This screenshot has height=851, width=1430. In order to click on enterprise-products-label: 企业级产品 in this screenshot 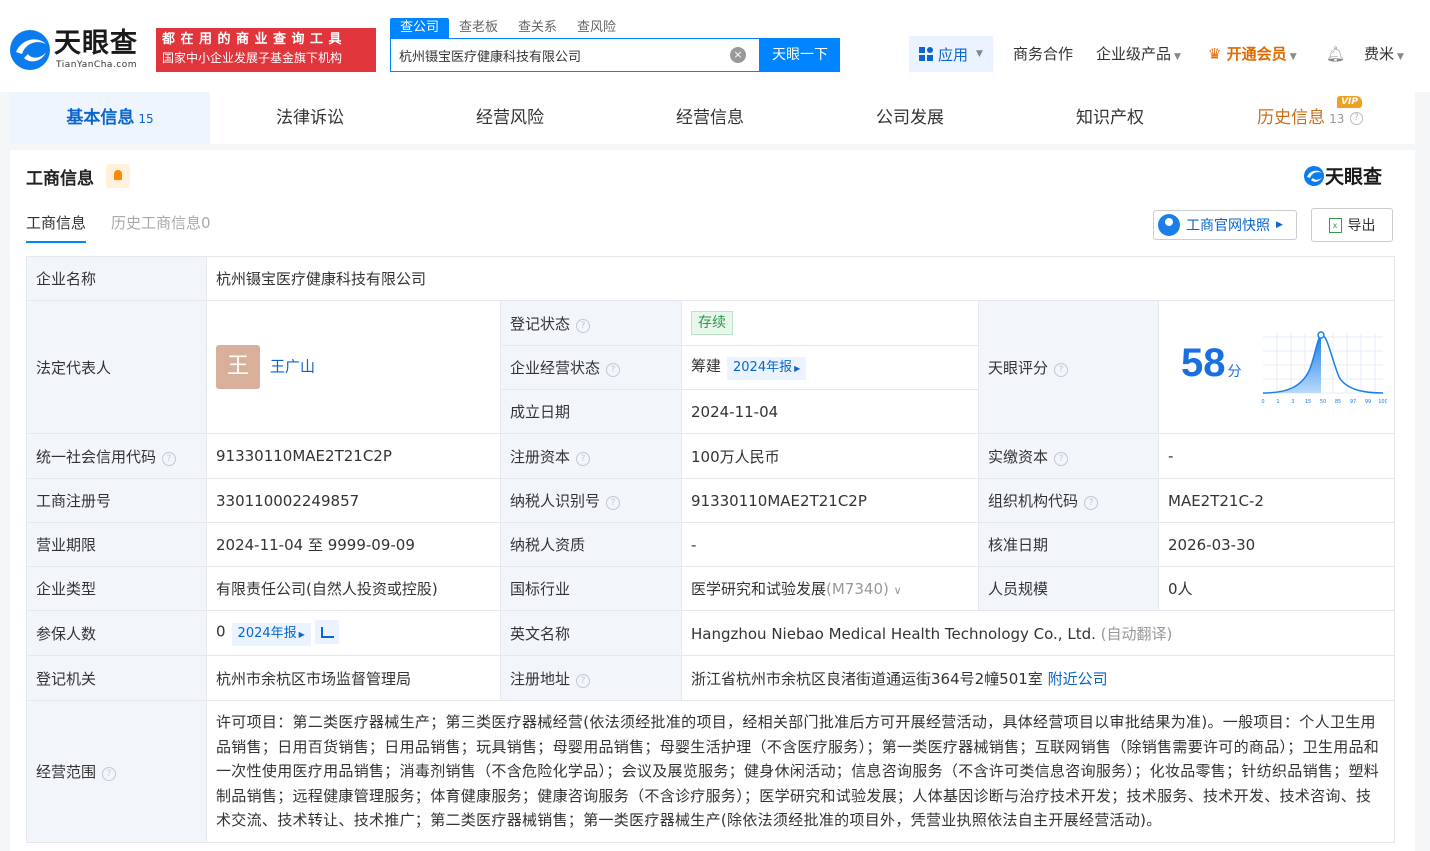, I will do `click(1134, 54)`.